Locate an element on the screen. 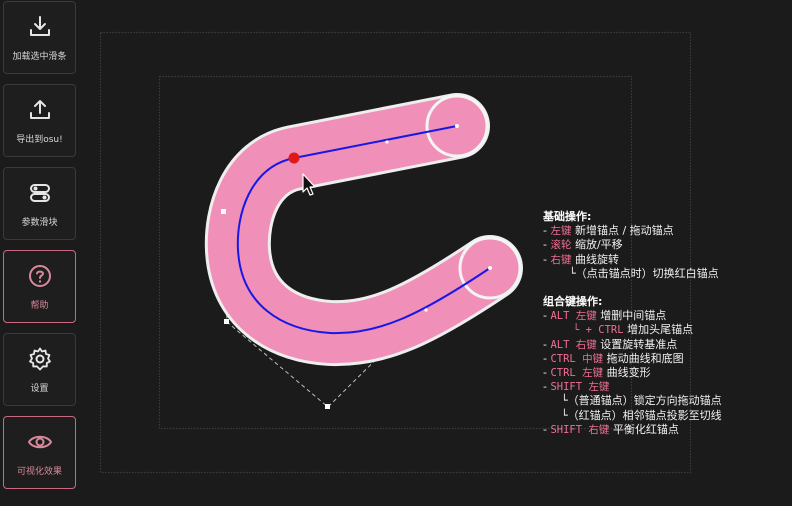 This screenshot has width=792, height=506. gear-icon is located at coordinates (39, 358).